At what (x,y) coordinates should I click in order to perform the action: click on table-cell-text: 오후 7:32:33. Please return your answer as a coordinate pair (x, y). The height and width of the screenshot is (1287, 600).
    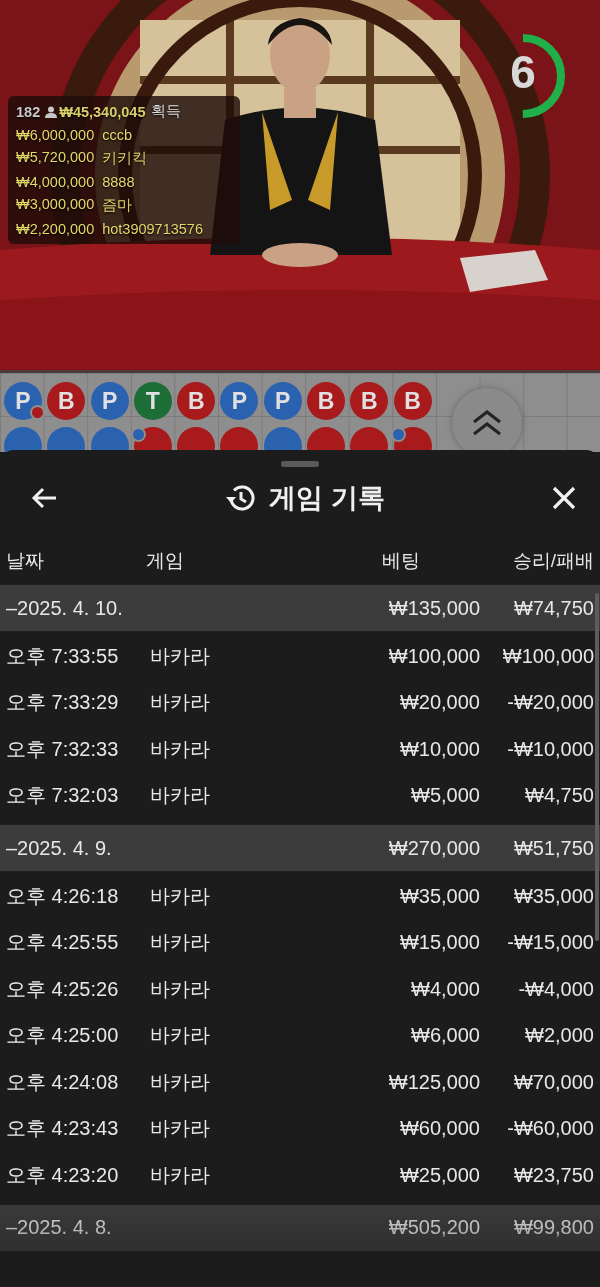
    Looking at the image, I should click on (63, 749).